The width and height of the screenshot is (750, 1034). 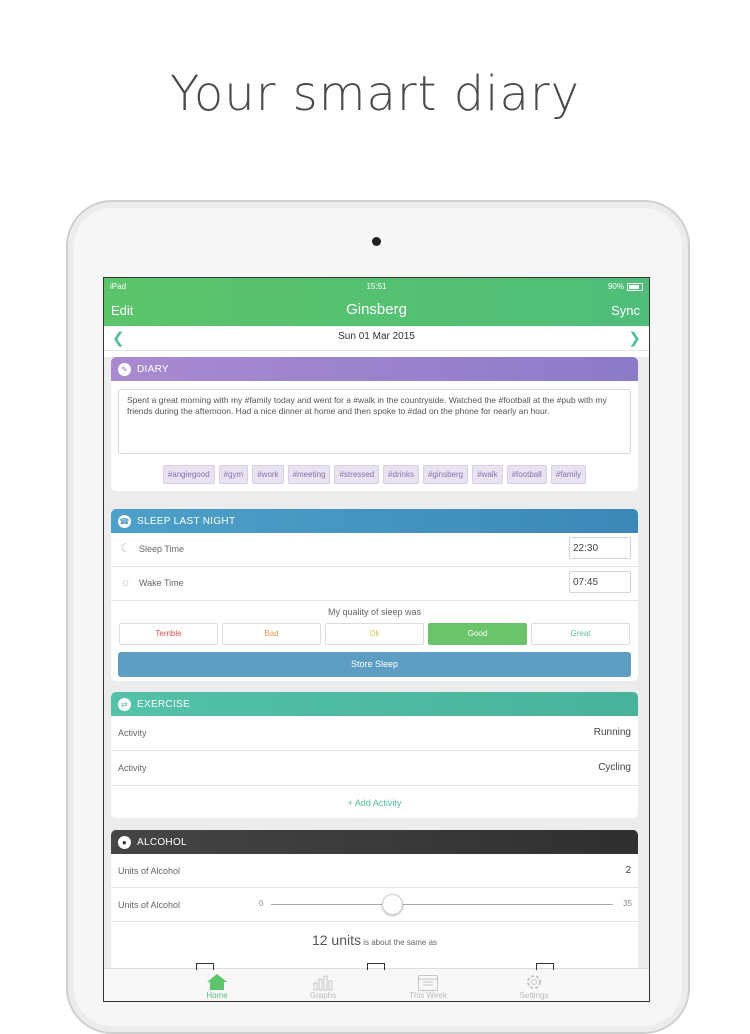 I want to click on battery-icon, so click(x=635, y=286).